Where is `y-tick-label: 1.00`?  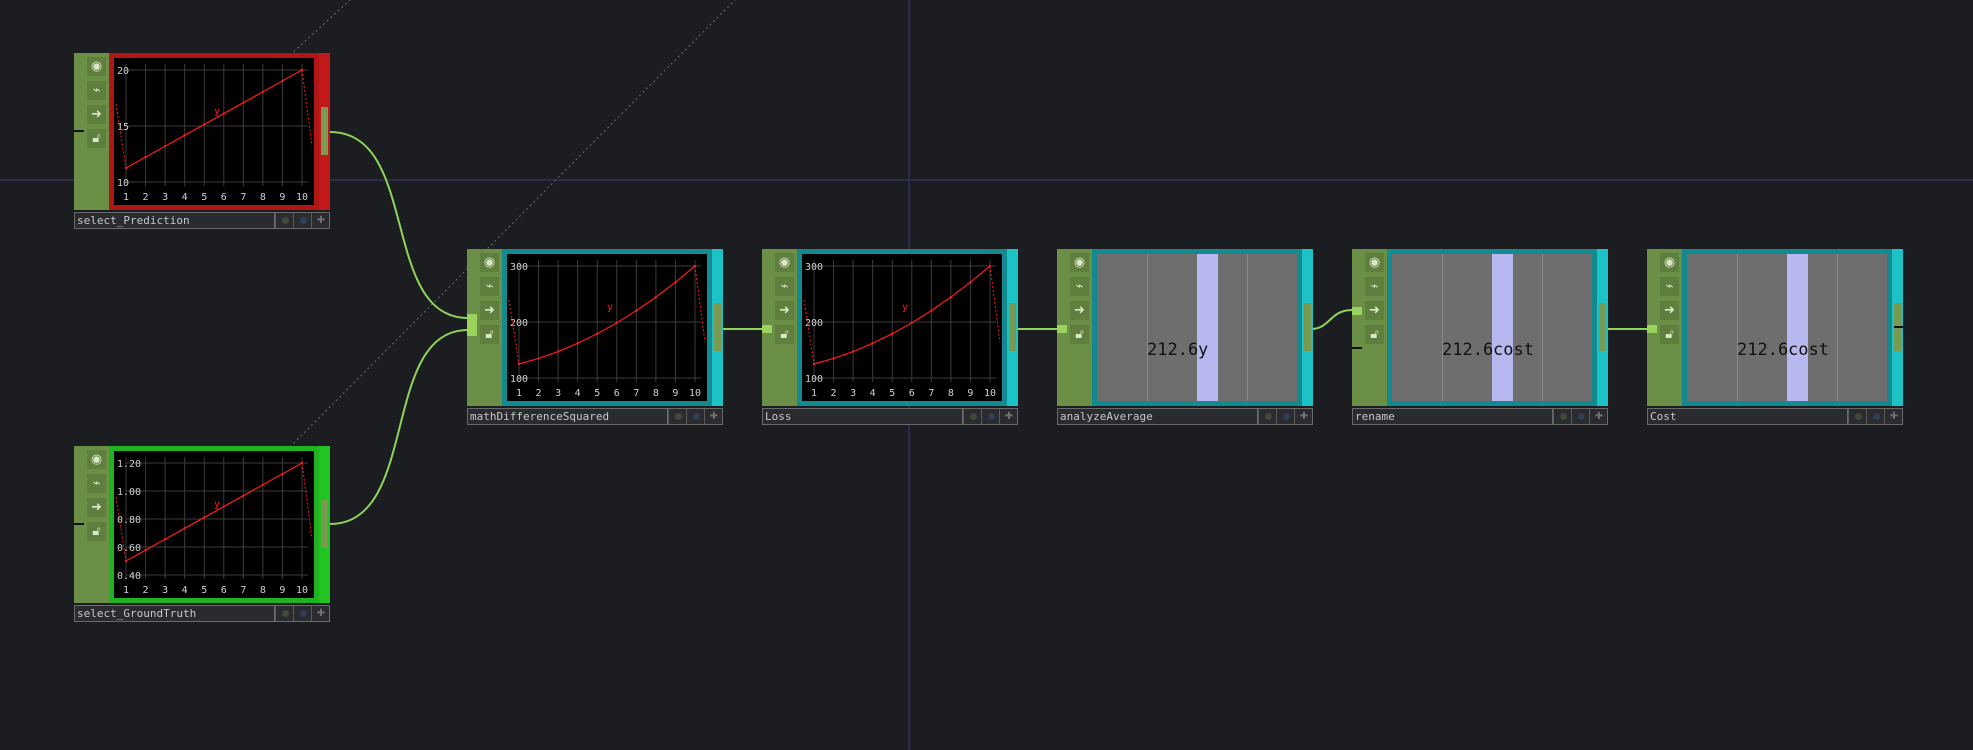 y-tick-label: 1.00 is located at coordinates (129, 492).